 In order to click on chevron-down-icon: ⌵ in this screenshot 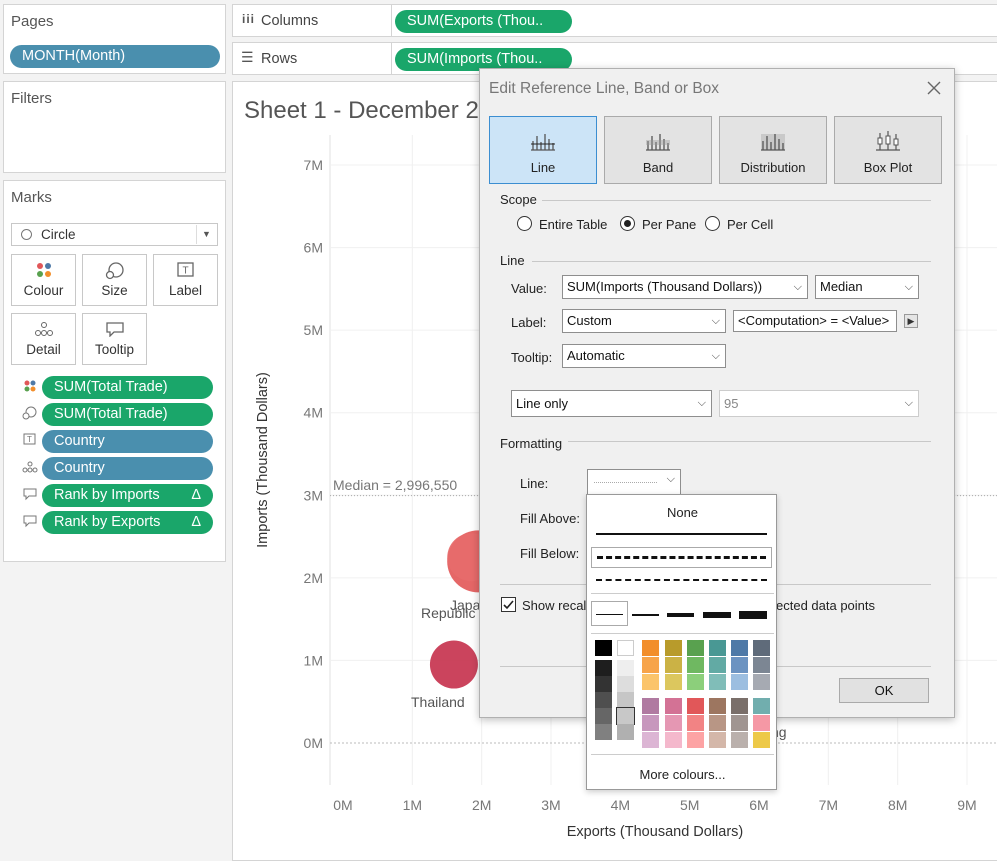, I will do `click(715, 321)`.